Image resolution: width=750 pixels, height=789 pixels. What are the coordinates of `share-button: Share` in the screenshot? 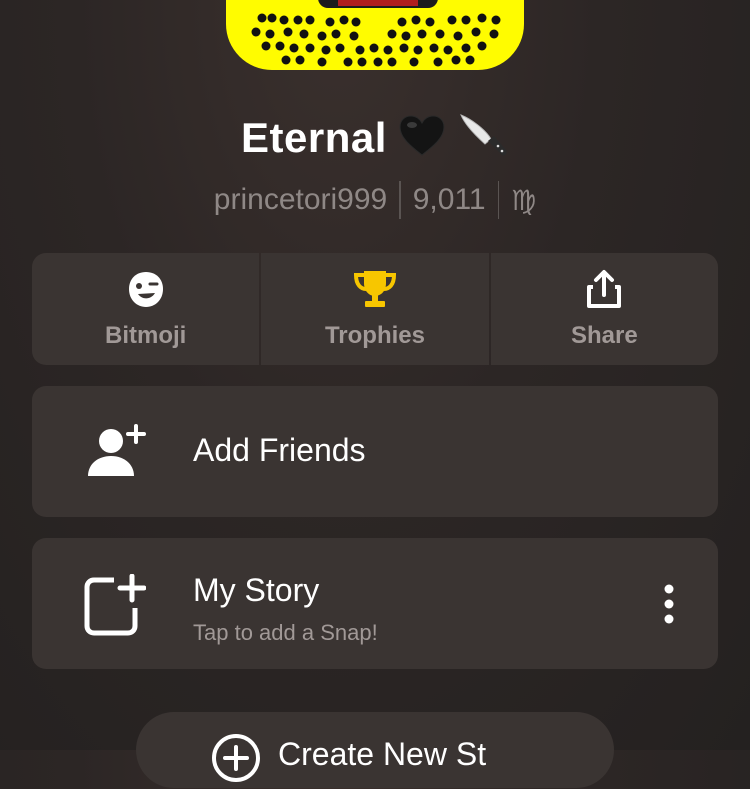 It's located at (604, 309).